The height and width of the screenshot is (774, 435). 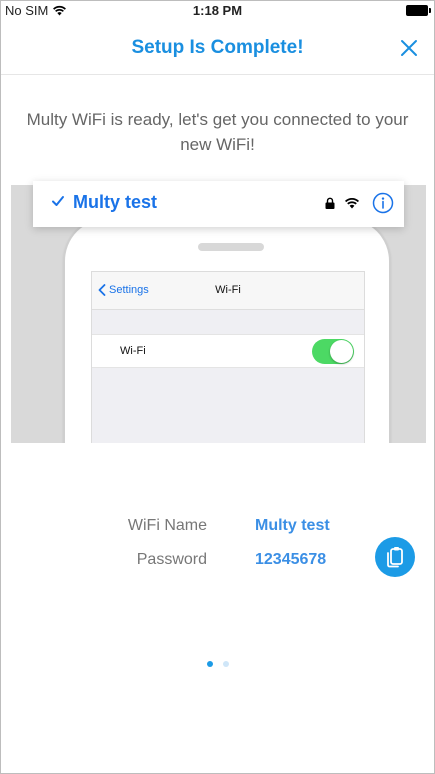 I want to click on wifi-icon, so click(x=352, y=203).